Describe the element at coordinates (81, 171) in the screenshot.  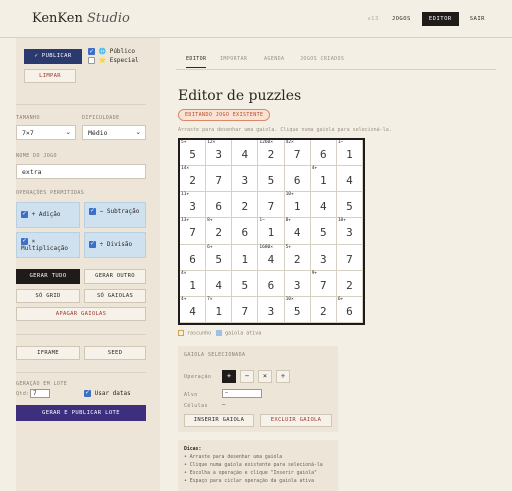
I see `game-name-input: extra` at that location.